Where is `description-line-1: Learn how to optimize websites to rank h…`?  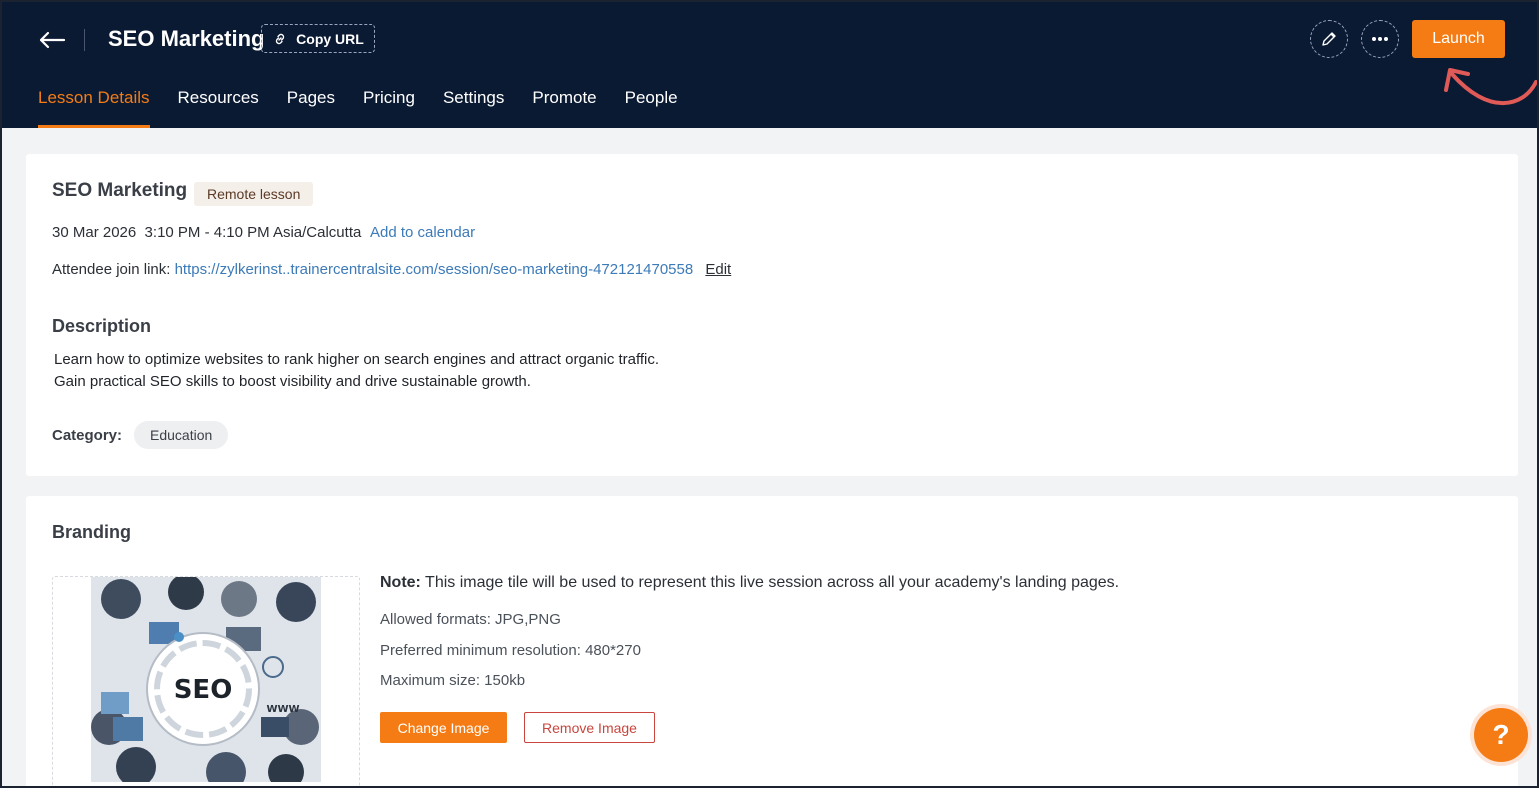 description-line-1: Learn how to optimize websites to rank h… is located at coordinates (357, 359).